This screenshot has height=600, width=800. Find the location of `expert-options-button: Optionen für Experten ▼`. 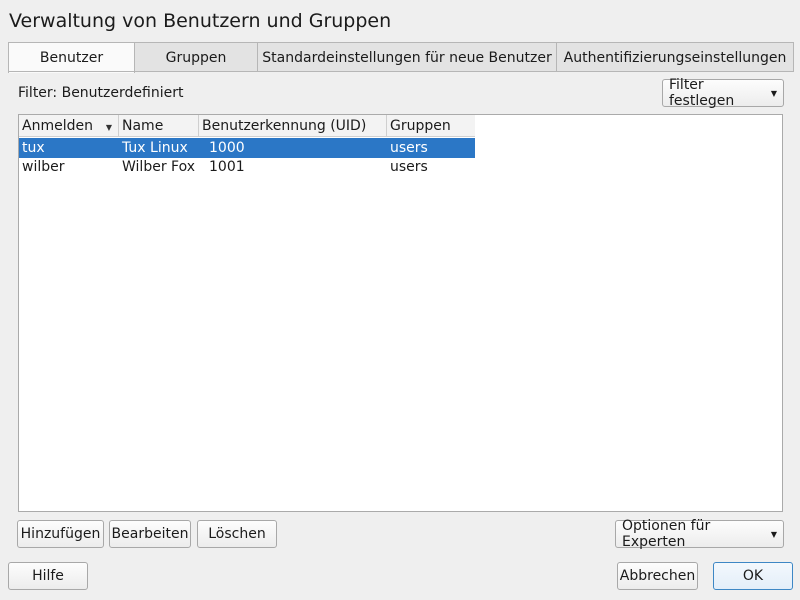

expert-options-button: Optionen für Experten ▼ is located at coordinates (699, 534).